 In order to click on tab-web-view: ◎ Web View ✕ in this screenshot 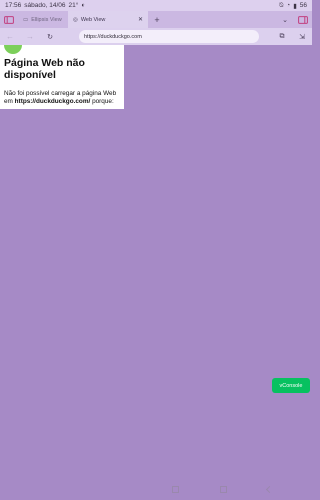, I will do `click(108, 19)`.